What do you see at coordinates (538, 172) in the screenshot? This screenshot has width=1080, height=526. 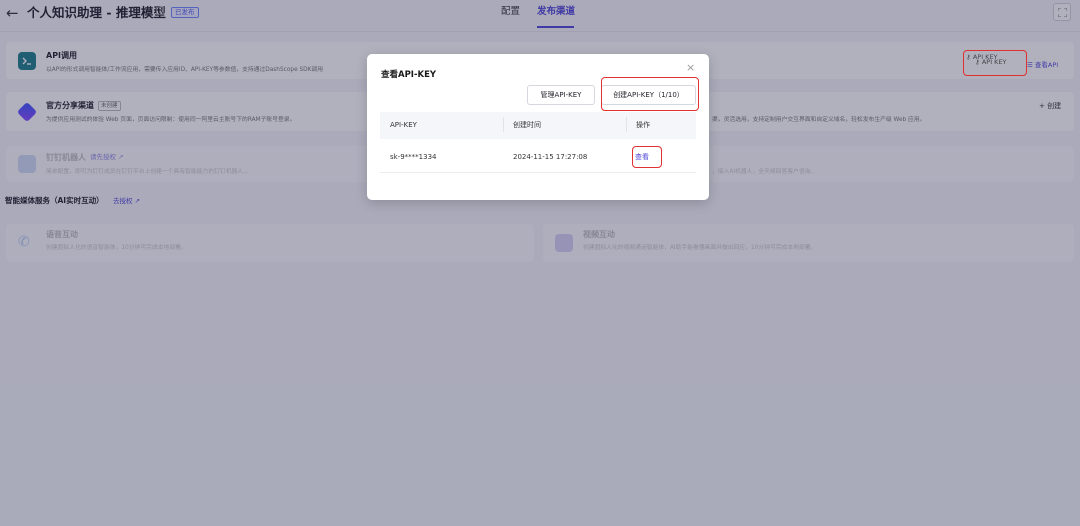 I see `table-row-divider` at bounding box center [538, 172].